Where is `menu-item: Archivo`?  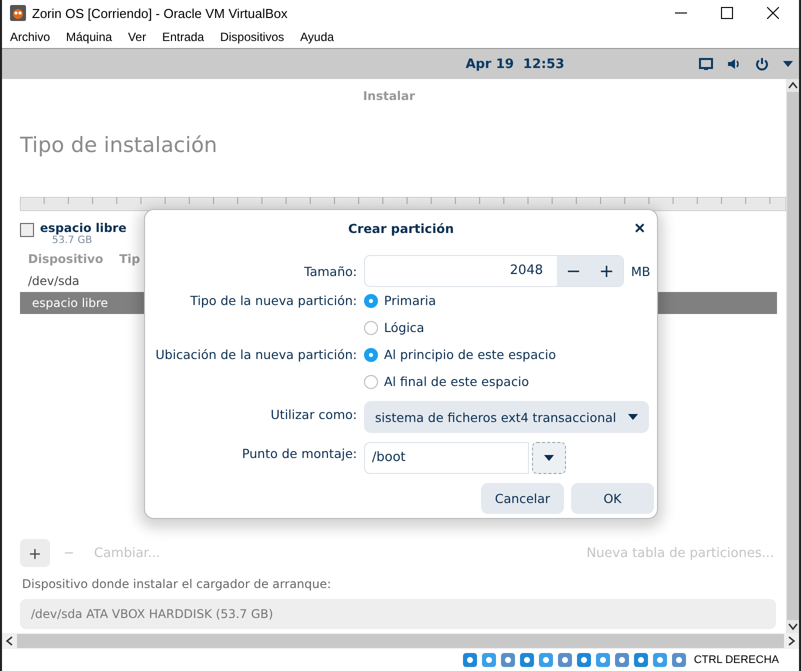
menu-item: Archivo is located at coordinates (30, 37).